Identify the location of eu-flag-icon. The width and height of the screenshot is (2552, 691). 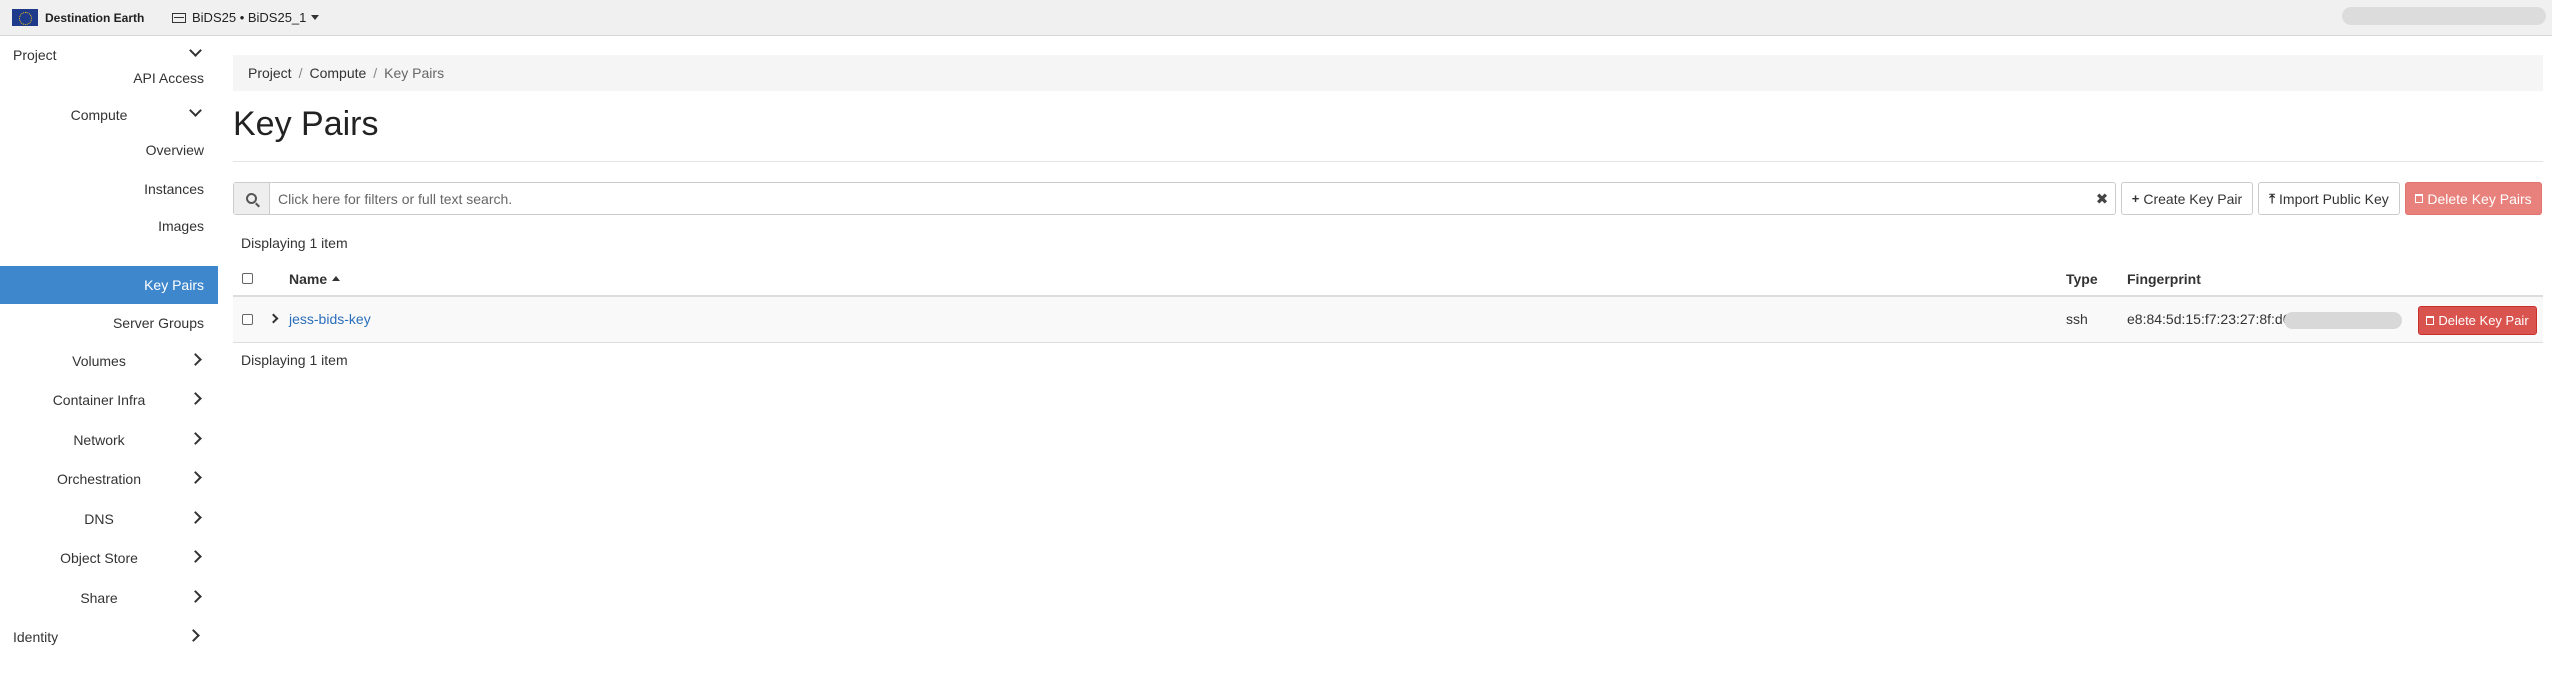
(25, 17).